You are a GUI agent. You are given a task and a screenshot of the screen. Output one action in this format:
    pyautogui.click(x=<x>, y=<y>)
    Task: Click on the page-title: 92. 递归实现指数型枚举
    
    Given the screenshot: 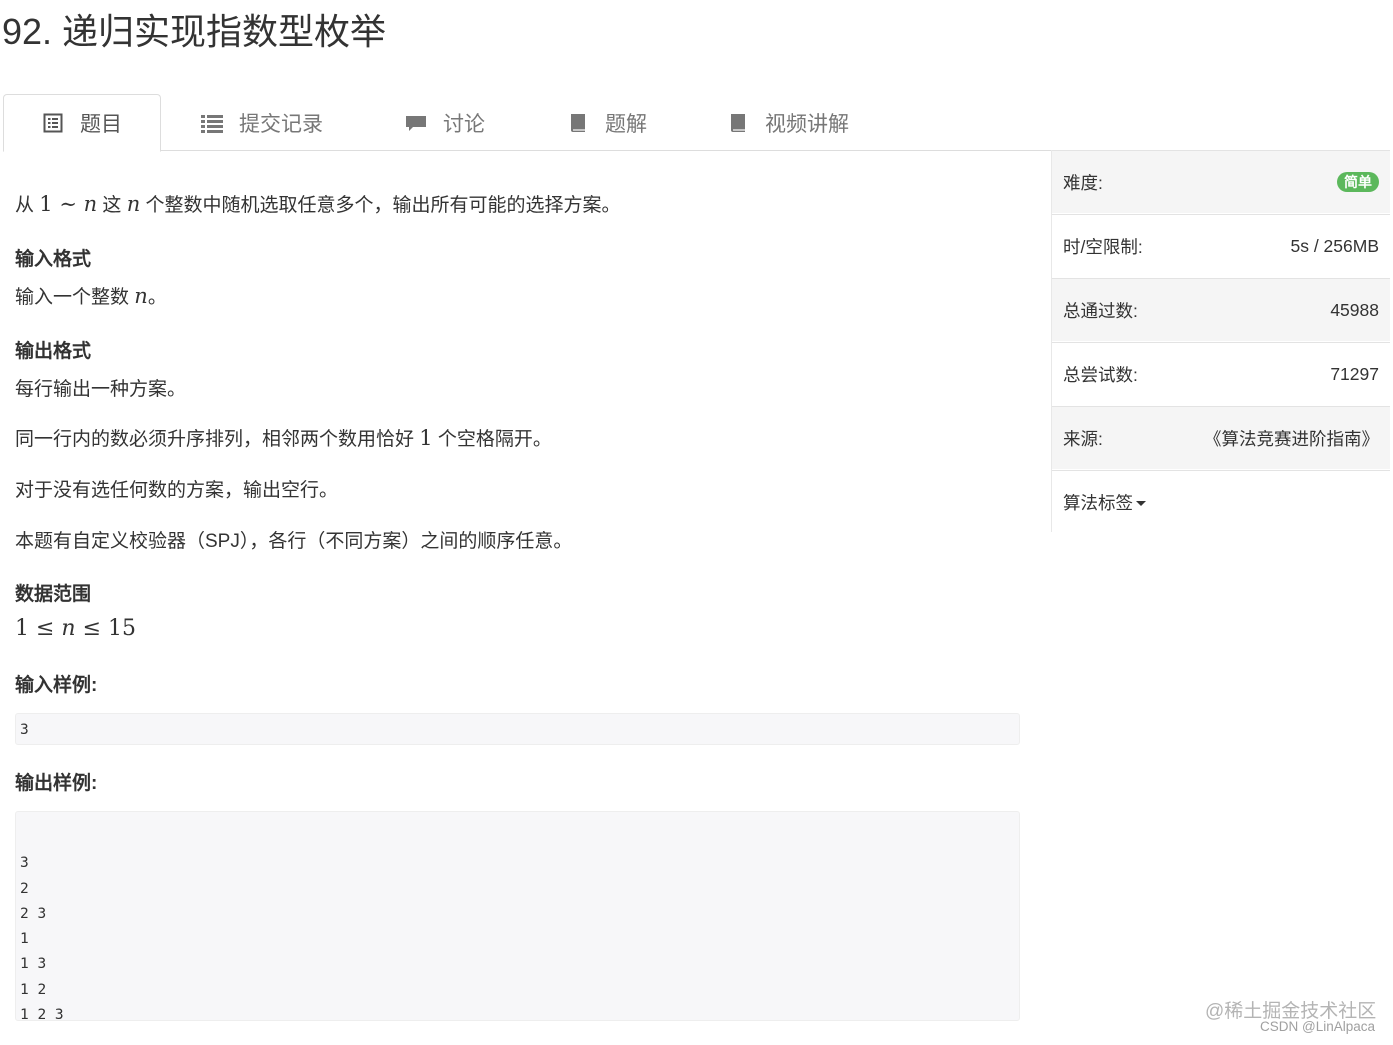 What is the action you would take?
    pyautogui.click(x=194, y=31)
    